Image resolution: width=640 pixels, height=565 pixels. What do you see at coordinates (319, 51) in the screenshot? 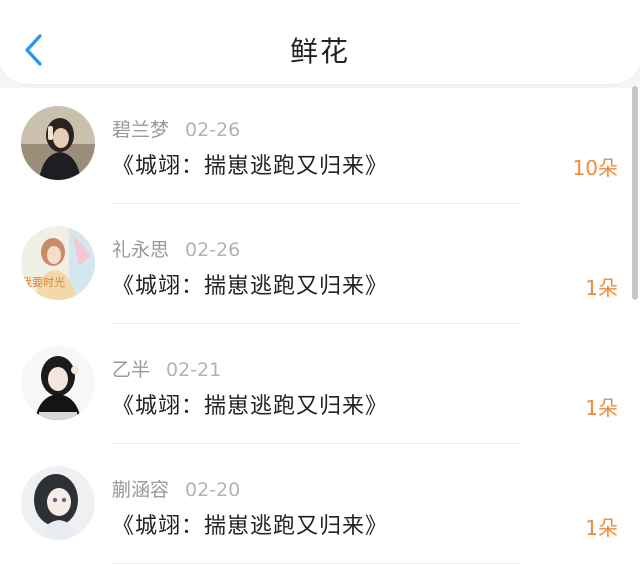
I see `page-title: 鲜花` at bounding box center [319, 51].